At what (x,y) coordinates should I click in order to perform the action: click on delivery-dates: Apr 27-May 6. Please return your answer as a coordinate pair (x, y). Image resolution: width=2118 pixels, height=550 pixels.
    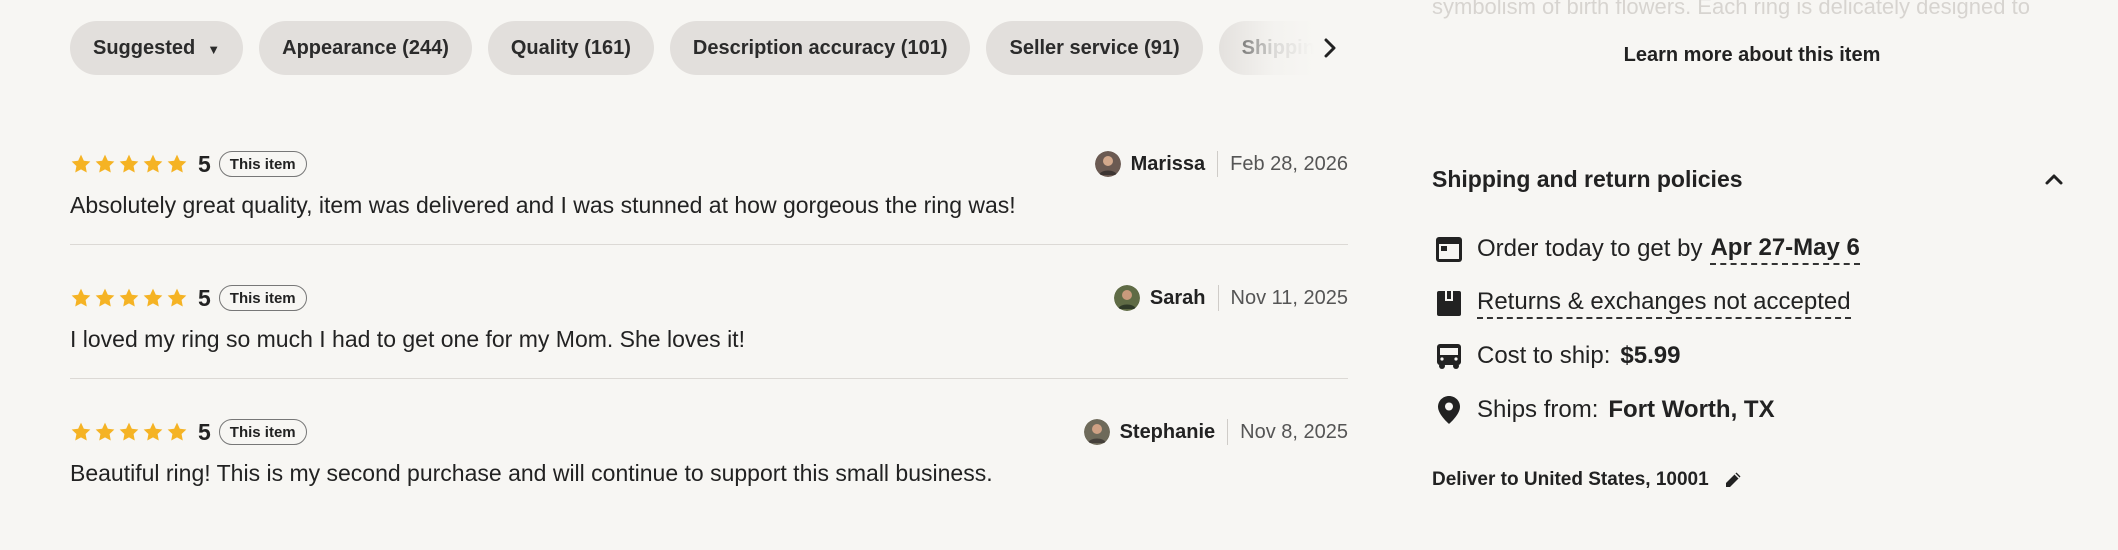
    Looking at the image, I should click on (1785, 249).